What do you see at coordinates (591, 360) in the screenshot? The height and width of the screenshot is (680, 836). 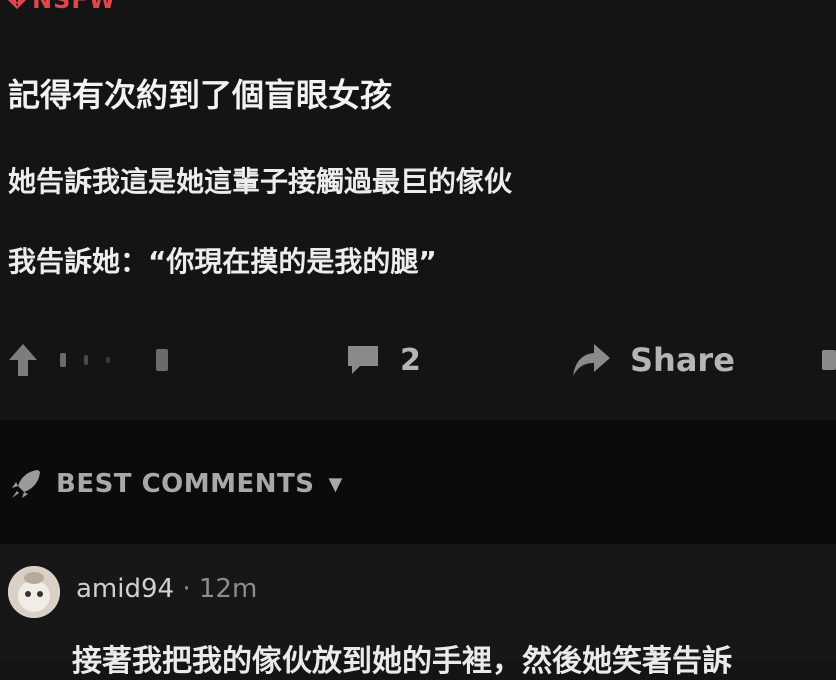 I see `share-arrow-icon` at bounding box center [591, 360].